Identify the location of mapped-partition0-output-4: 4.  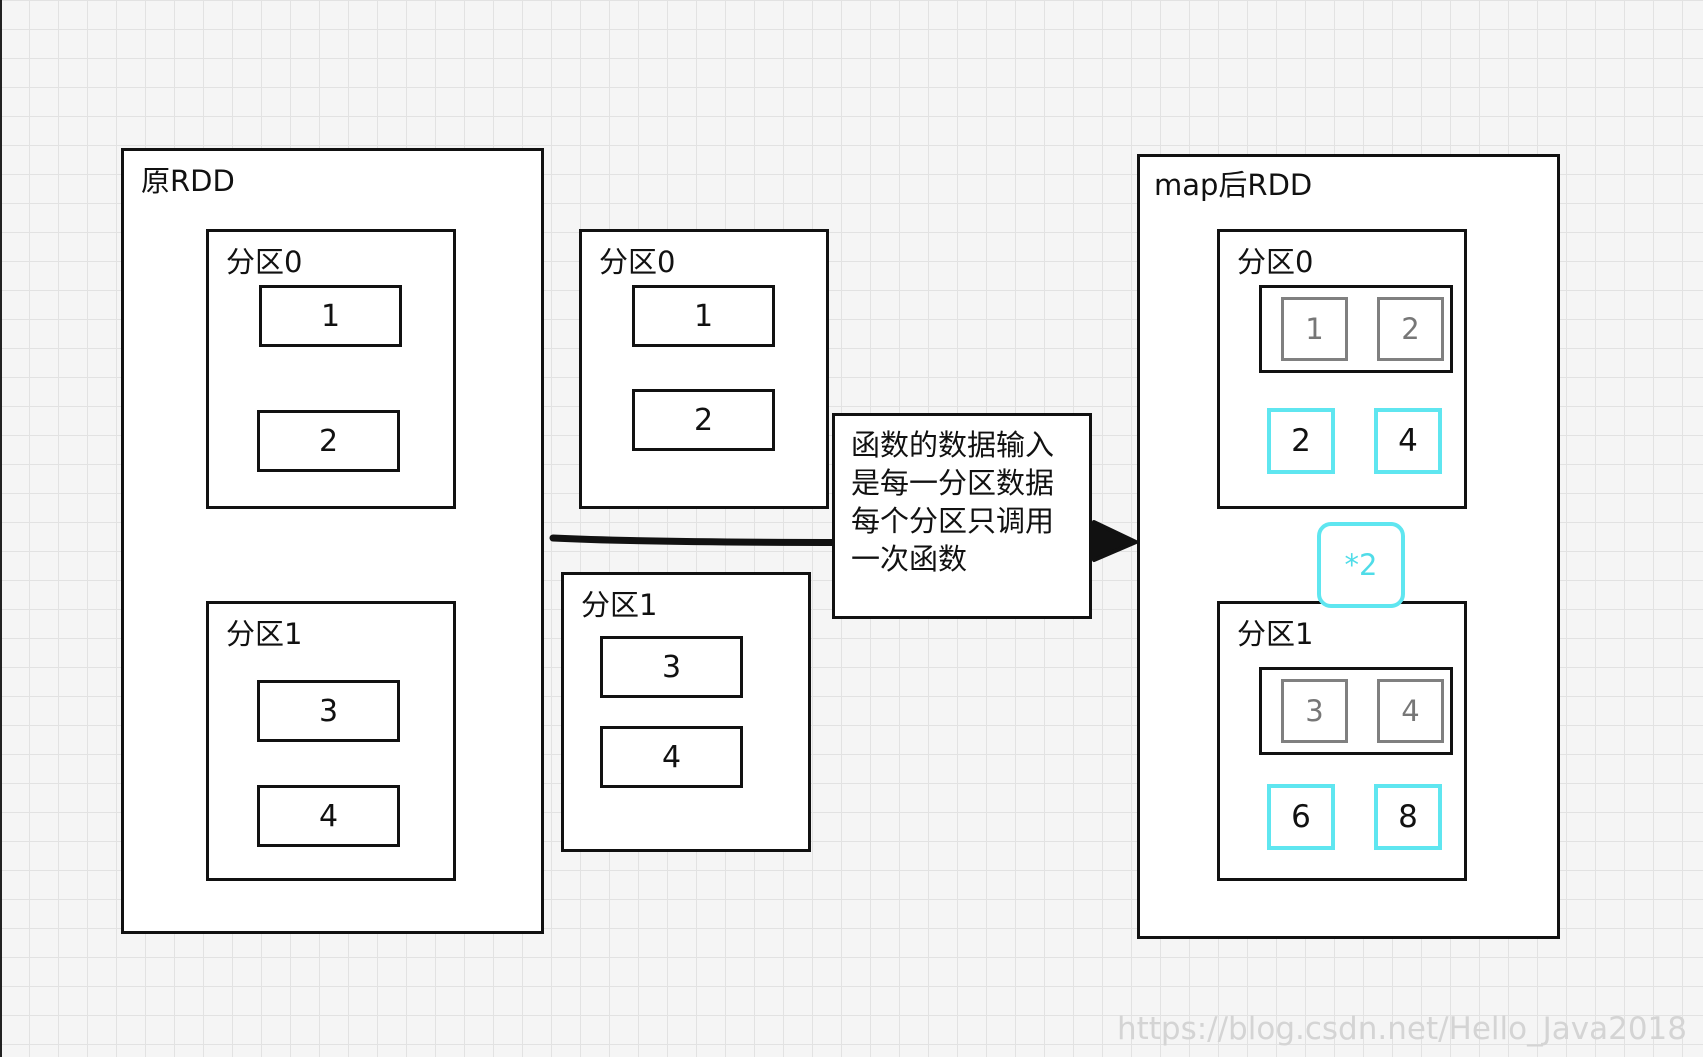
(1408, 441).